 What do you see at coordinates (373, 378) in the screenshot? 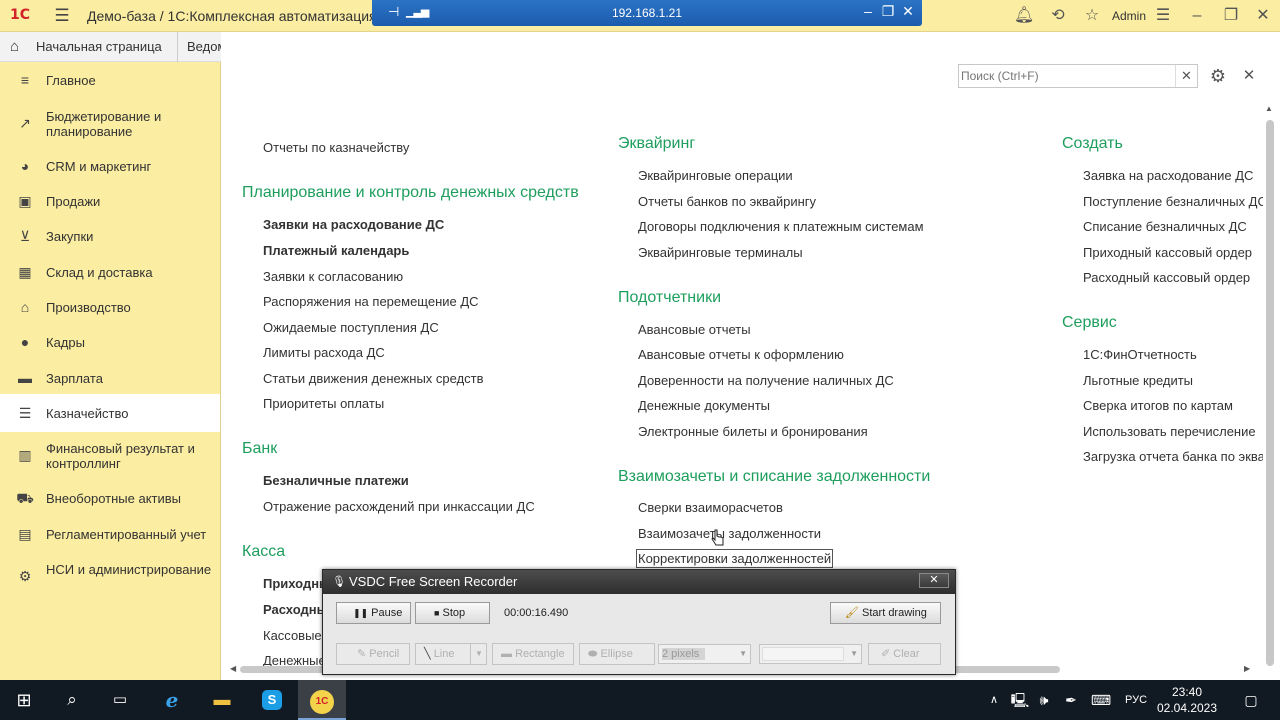
I see `link-cash-flow-items: Статьи движения денежных средств` at bounding box center [373, 378].